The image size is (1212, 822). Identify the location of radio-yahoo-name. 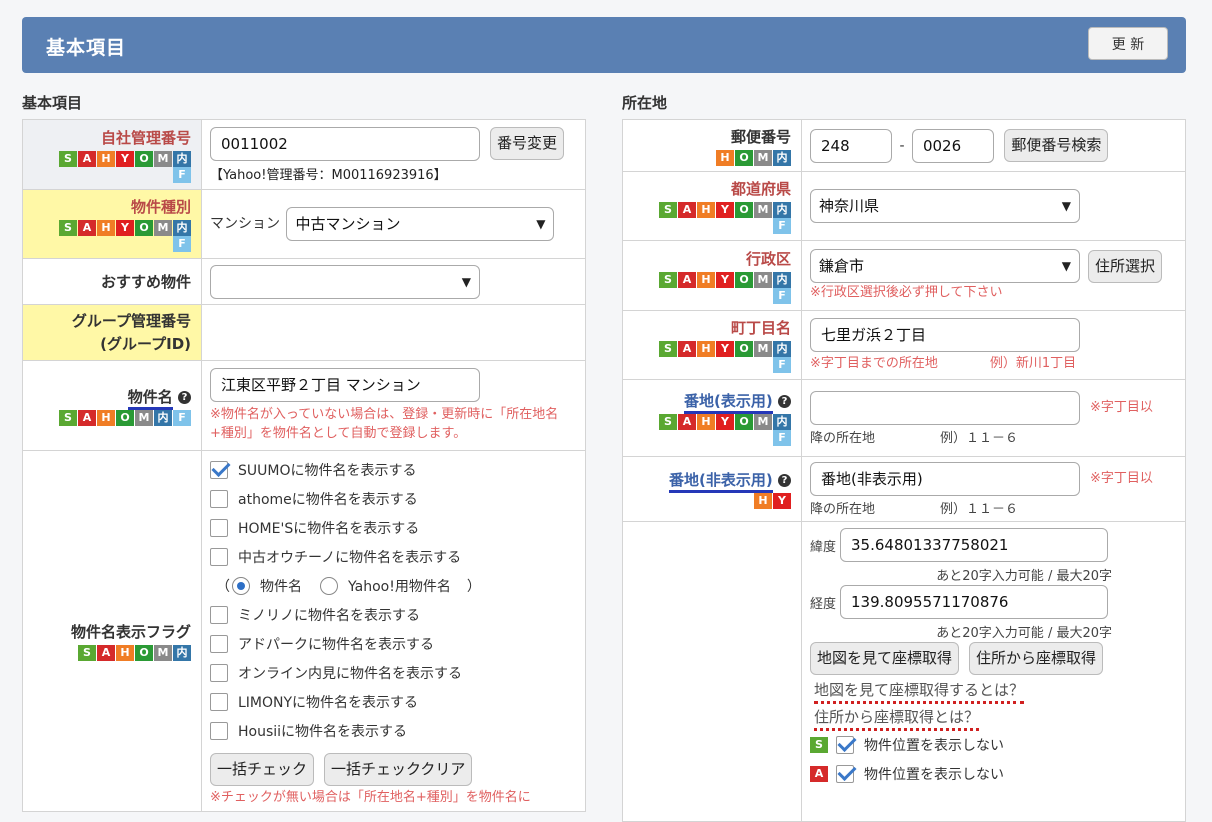
(329, 585).